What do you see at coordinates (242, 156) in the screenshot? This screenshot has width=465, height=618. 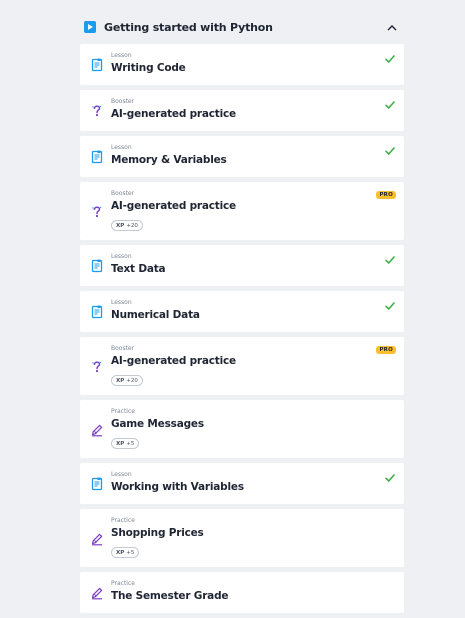 I see `lesson-item: Lesson Memory & Variables` at bounding box center [242, 156].